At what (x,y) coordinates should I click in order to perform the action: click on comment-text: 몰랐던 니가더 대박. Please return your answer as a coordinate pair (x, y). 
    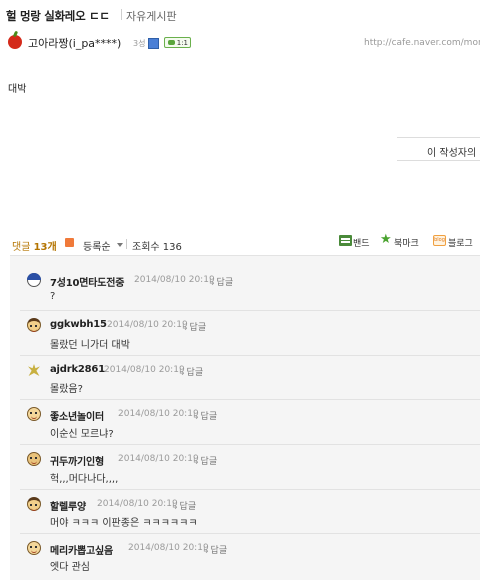
    Looking at the image, I should click on (90, 345).